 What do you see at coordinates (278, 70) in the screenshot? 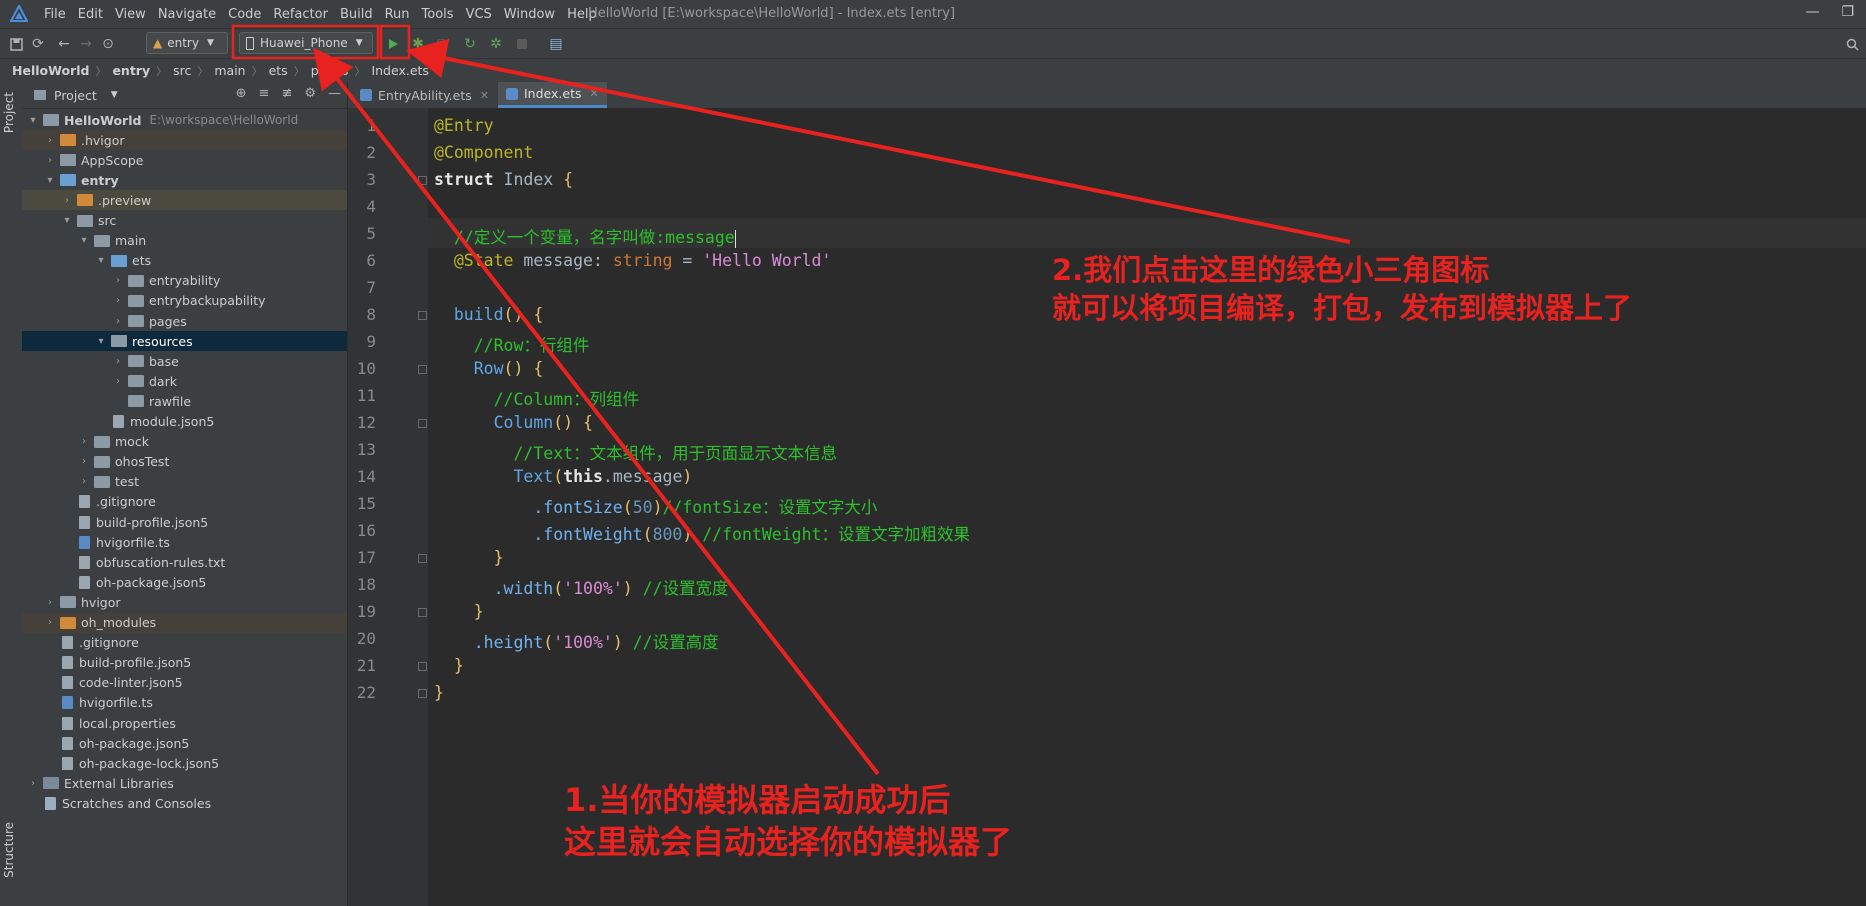
I see `breadcrumb-item: ets` at bounding box center [278, 70].